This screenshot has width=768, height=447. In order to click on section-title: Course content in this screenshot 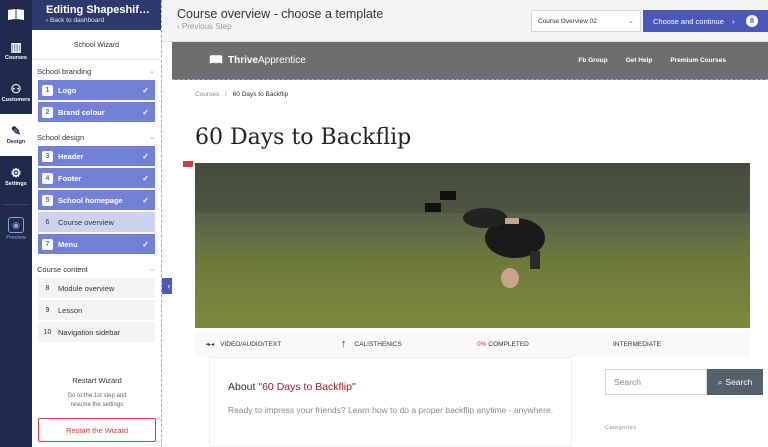, I will do `click(62, 269)`.